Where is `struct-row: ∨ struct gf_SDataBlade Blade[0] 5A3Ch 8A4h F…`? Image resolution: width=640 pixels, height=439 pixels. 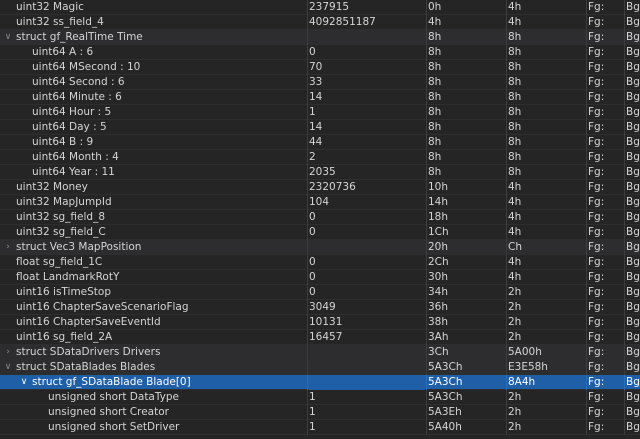
struct-row: ∨ struct gf_SDataBlade Blade[0] 5A3Ch 8A4h F… is located at coordinates (320, 382).